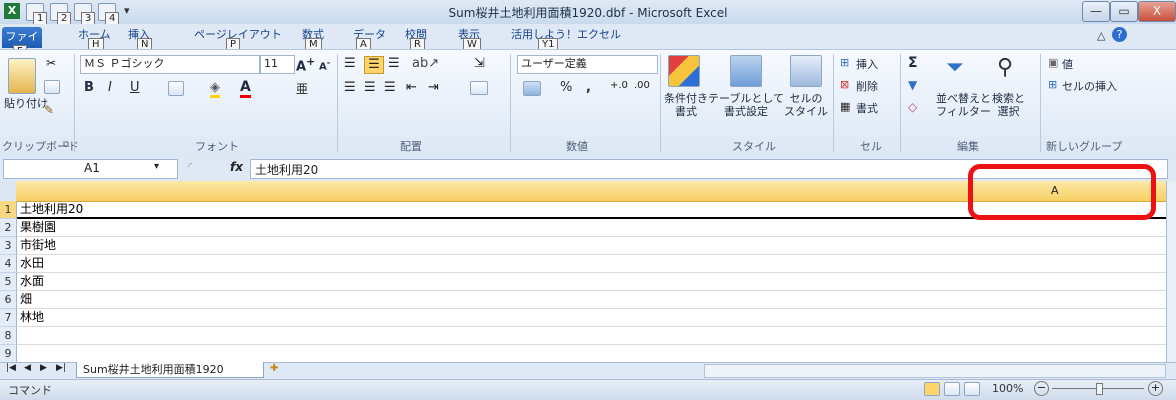 This screenshot has width=1176, height=400. I want to click on align-right-icon: ☰, so click(390, 87).